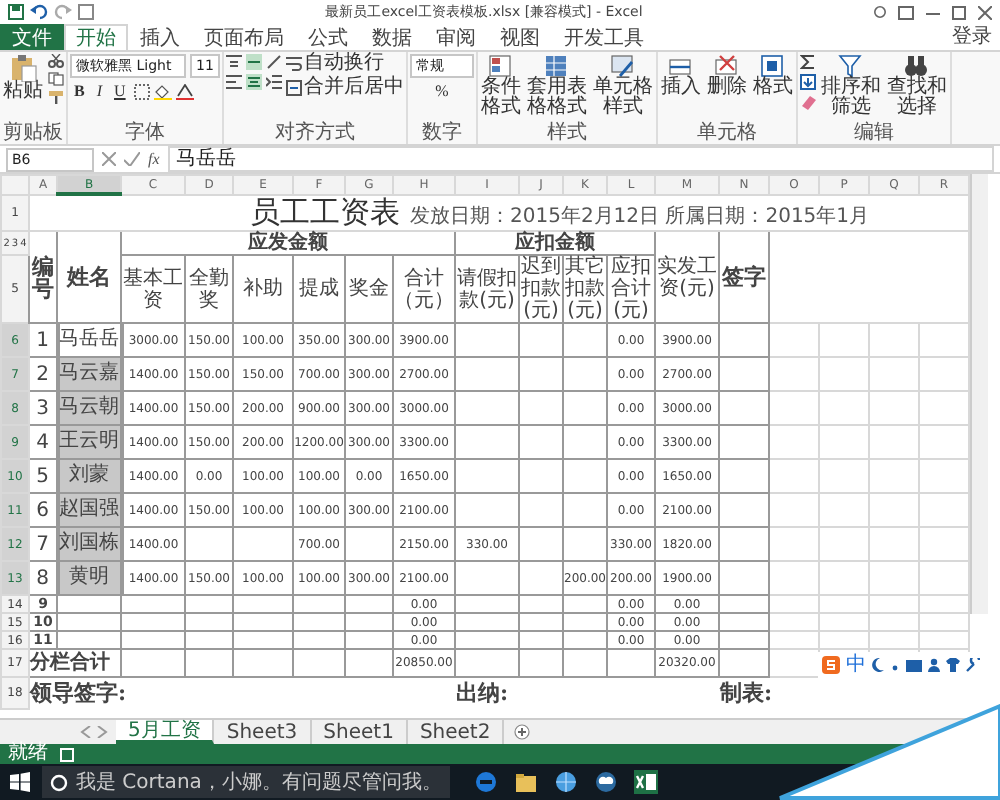 This screenshot has height=800, width=1000. I want to click on italic-button: I, so click(99, 91).